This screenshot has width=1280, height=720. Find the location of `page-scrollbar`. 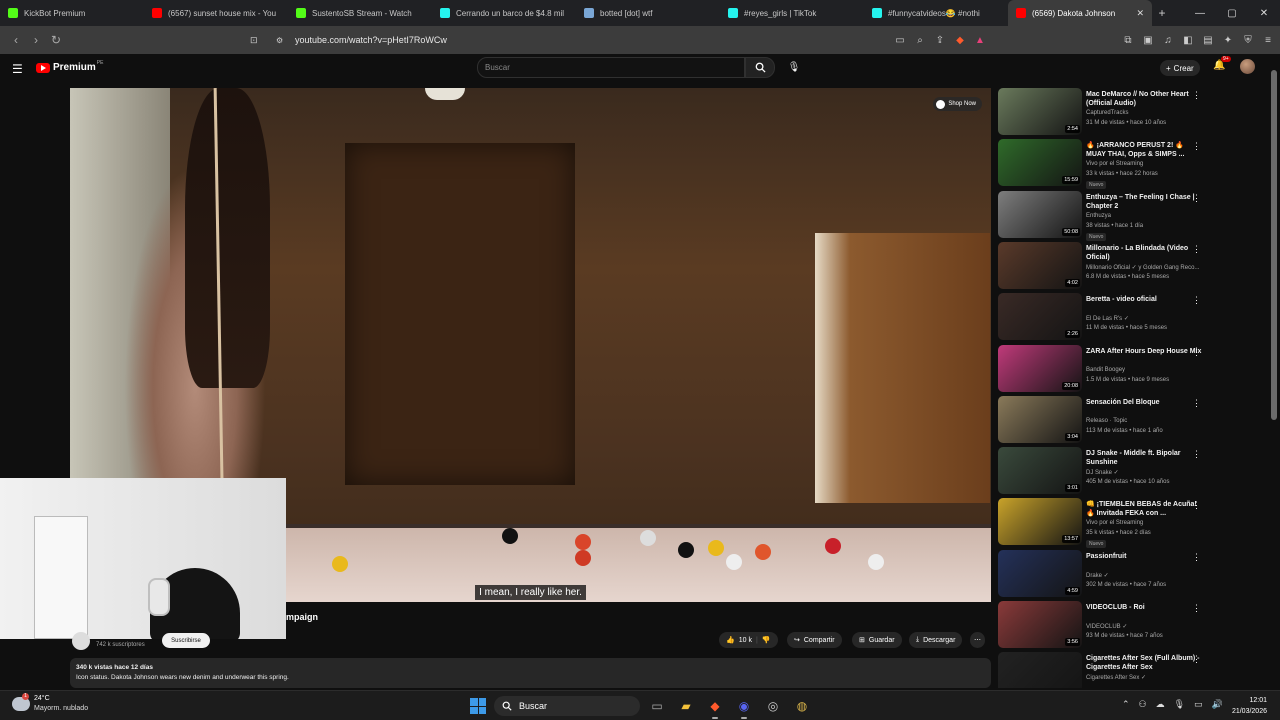

page-scrollbar is located at coordinates (1274, 372).